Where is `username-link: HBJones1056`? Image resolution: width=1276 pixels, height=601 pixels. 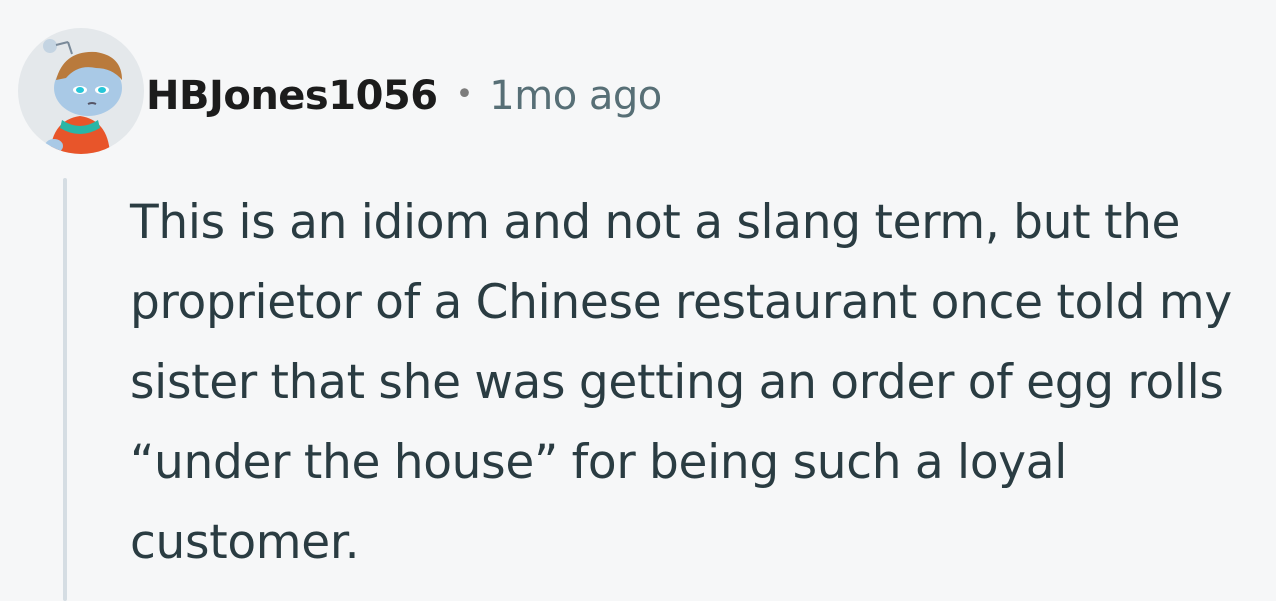 username-link: HBJones1056 is located at coordinates (292, 96).